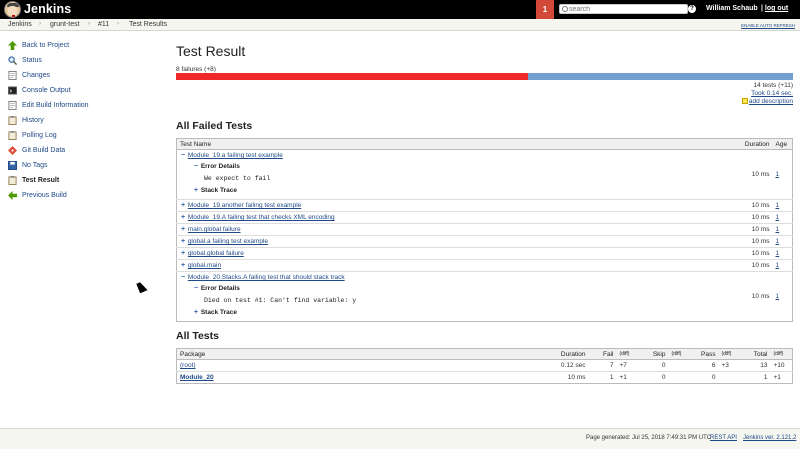 This screenshot has height=449, width=800. What do you see at coordinates (704, 365) in the screenshot?
I see `pass-cell: 6` at bounding box center [704, 365].